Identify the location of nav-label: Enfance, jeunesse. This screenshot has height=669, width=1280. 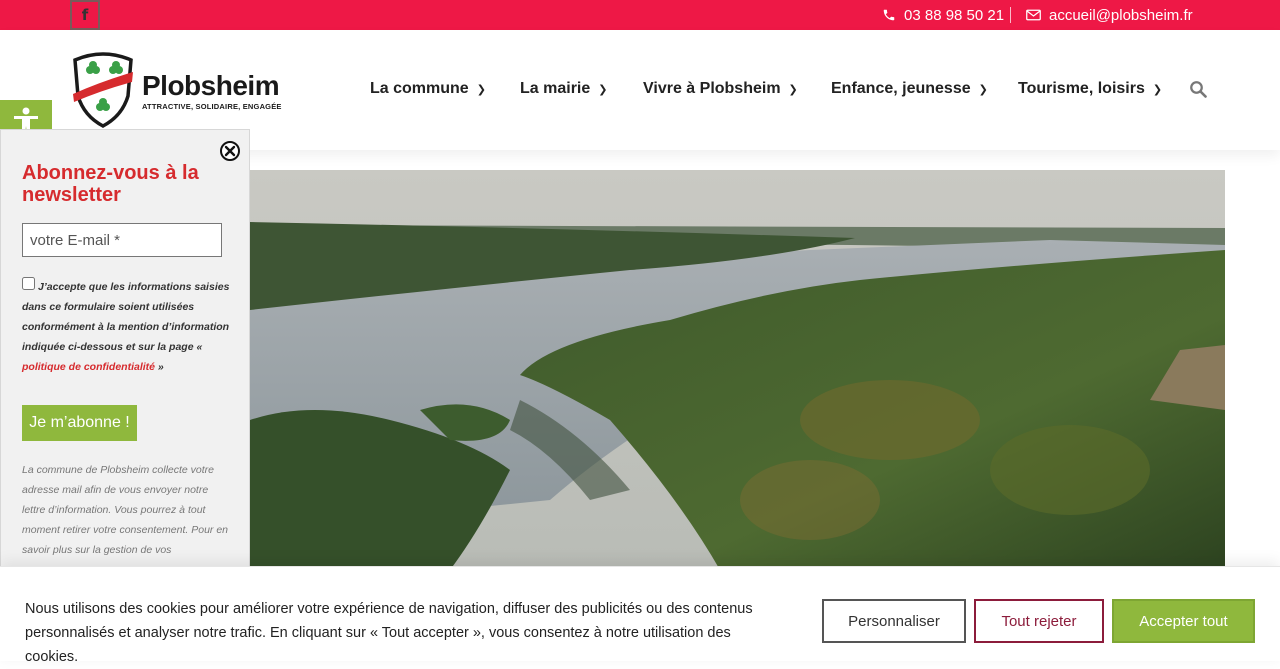
(901, 88).